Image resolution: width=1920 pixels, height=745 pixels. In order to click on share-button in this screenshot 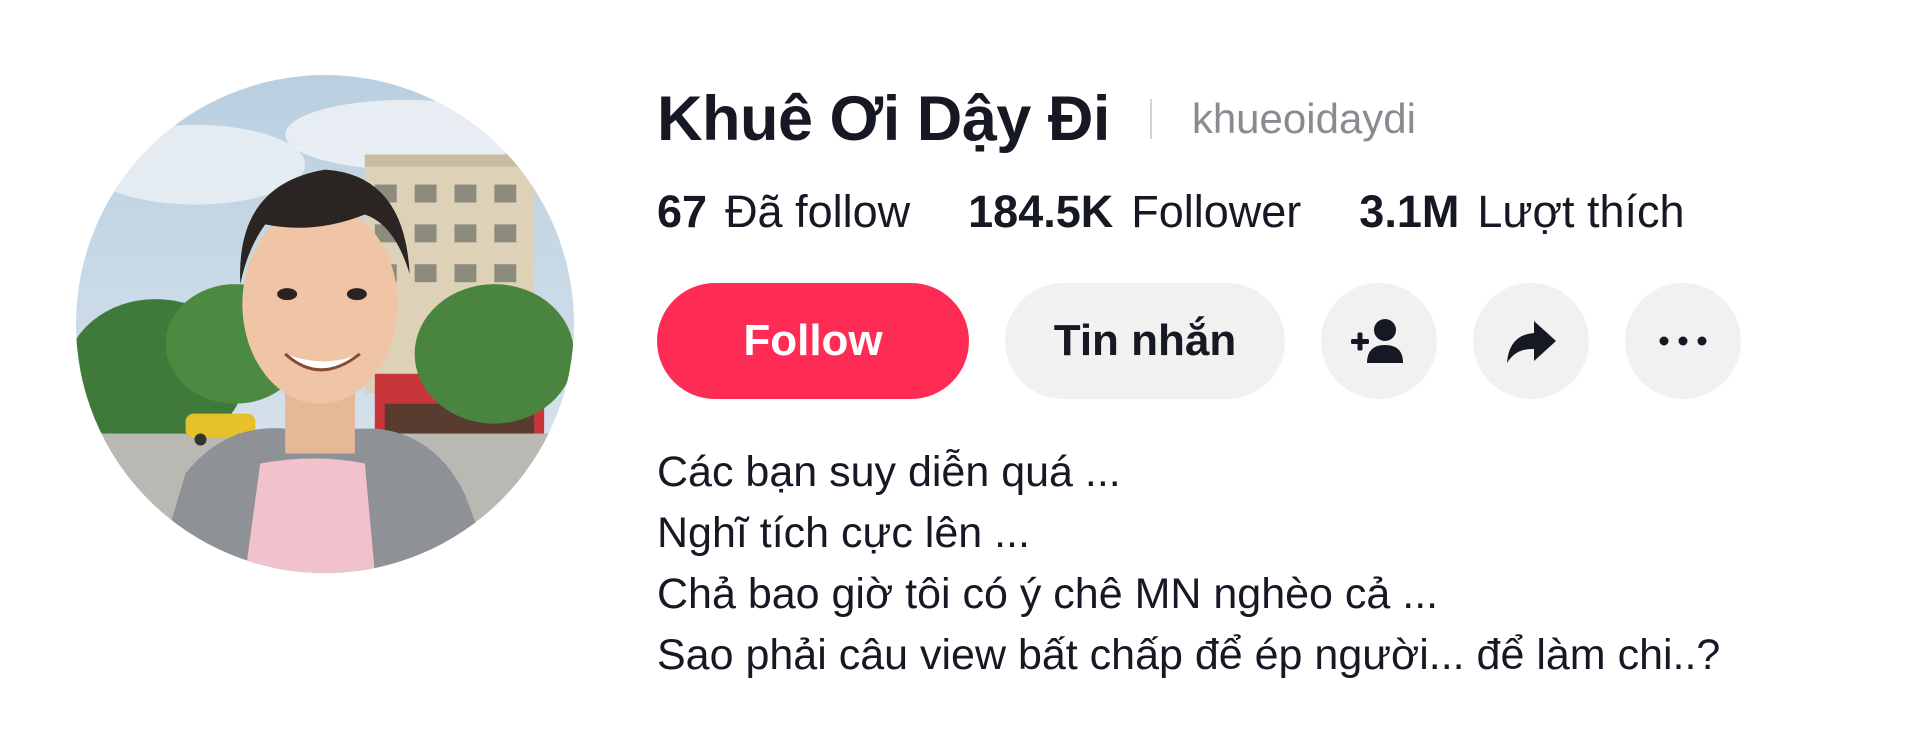, I will do `click(1531, 341)`.